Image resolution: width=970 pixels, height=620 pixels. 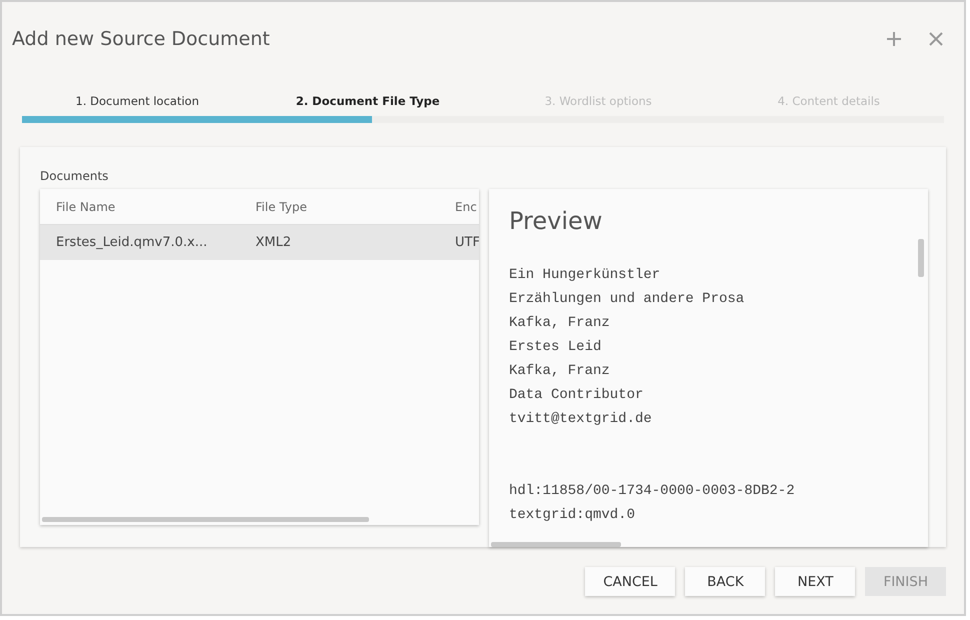 I want to click on add-icon, so click(x=894, y=39).